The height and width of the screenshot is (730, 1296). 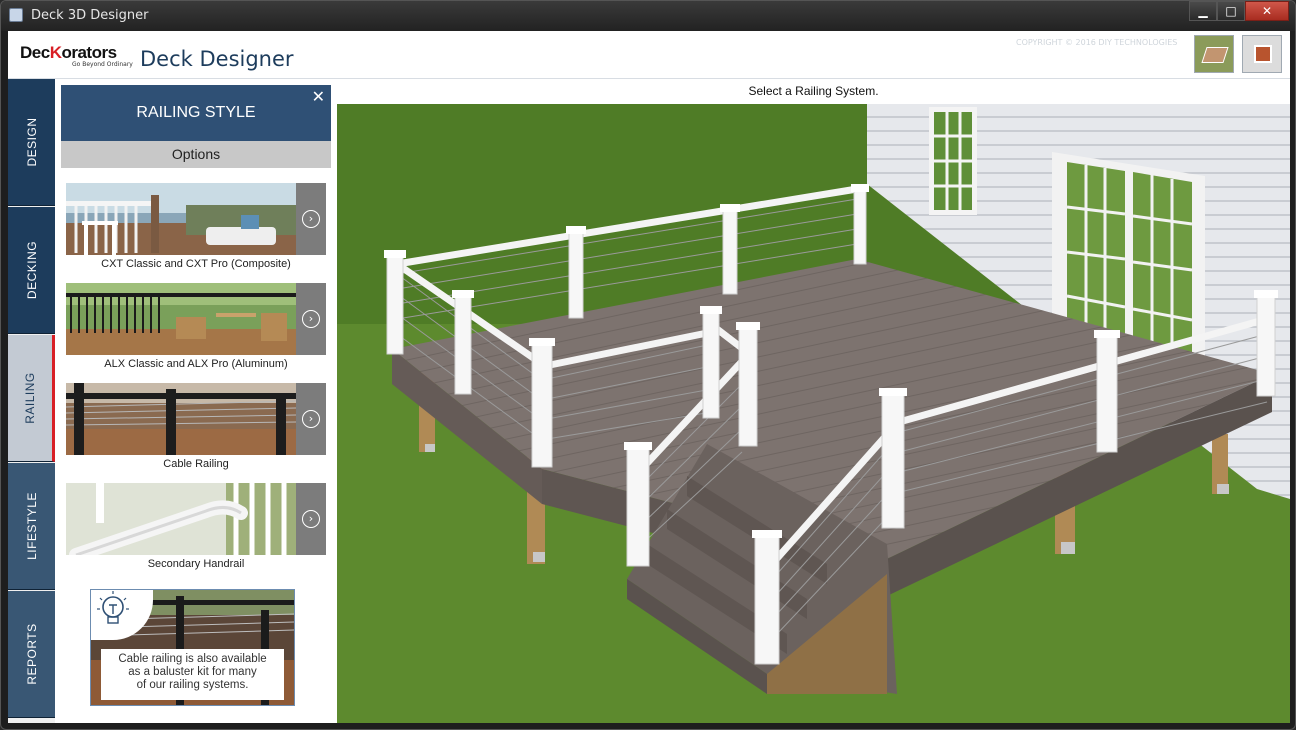 What do you see at coordinates (196, 464) in the screenshot?
I see `option-label: Cable Railing` at bounding box center [196, 464].